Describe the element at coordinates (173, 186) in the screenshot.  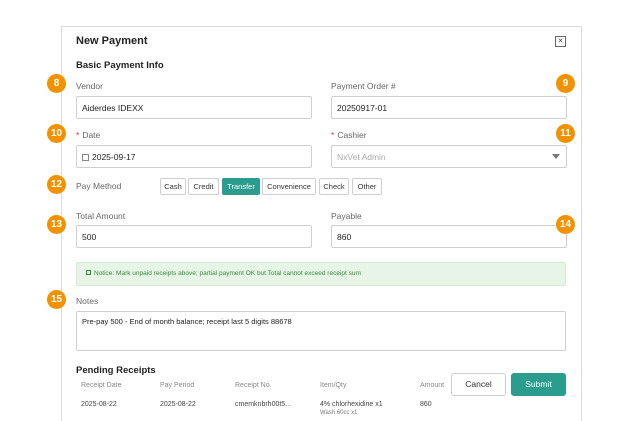
I see `pay-method-cash: Cash` at that location.